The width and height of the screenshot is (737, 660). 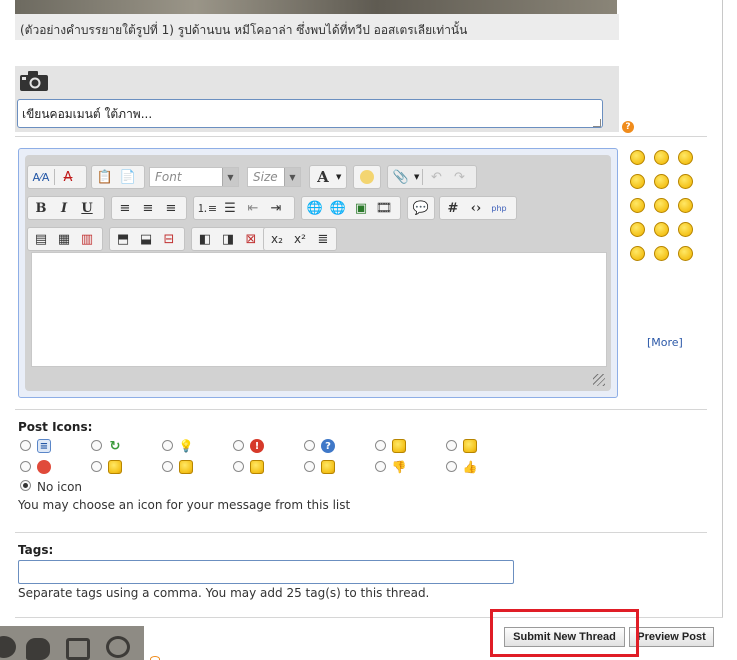 What do you see at coordinates (125, 208) in the screenshot?
I see `align-left-icon: ≡` at bounding box center [125, 208].